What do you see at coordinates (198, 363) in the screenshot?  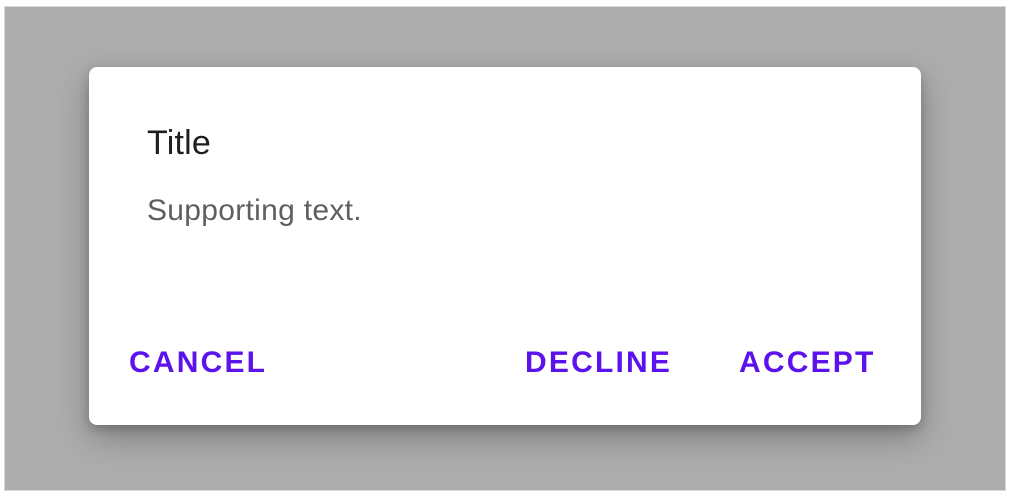 I see `cancel-button: CANCEL` at bounding box center [198, 363].